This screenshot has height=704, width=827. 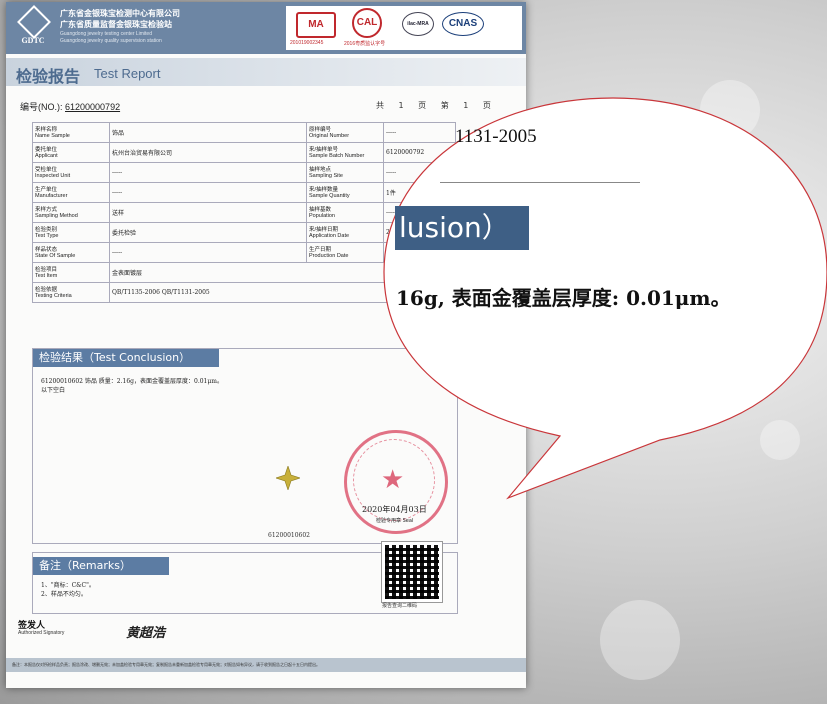 What do you see at coordinates (462, 228) in the screenshot?
I see `callout-conclusion-heading: lusion）` at bounding box center [462, 228].